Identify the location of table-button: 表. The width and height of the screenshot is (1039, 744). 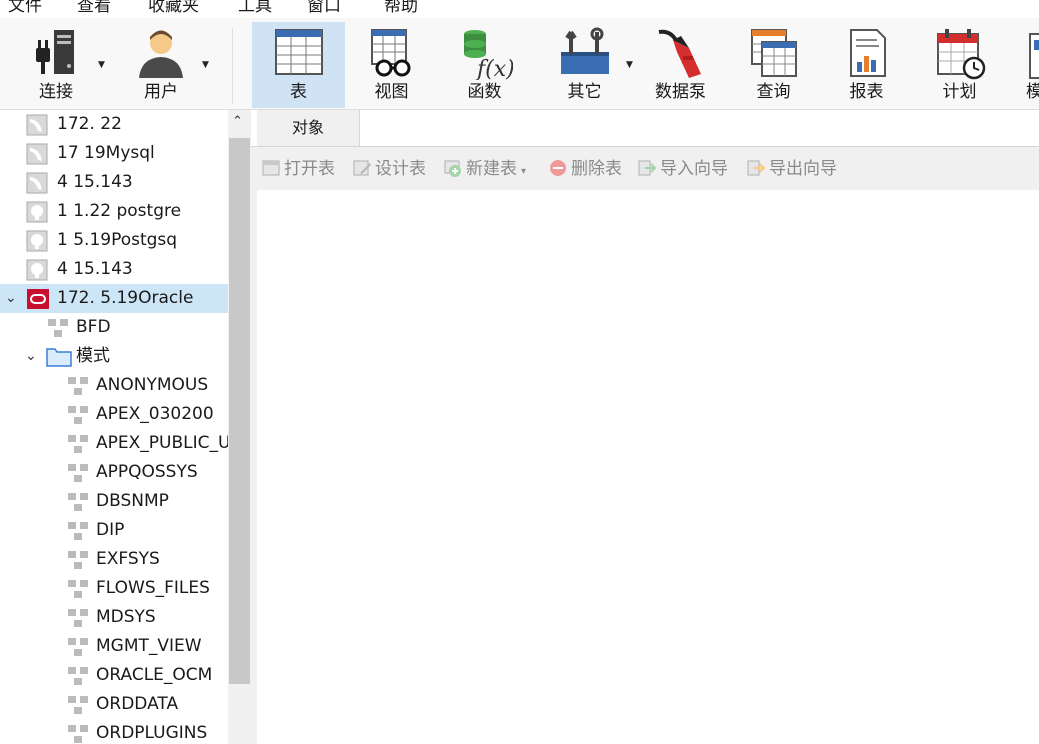
(298, 65).